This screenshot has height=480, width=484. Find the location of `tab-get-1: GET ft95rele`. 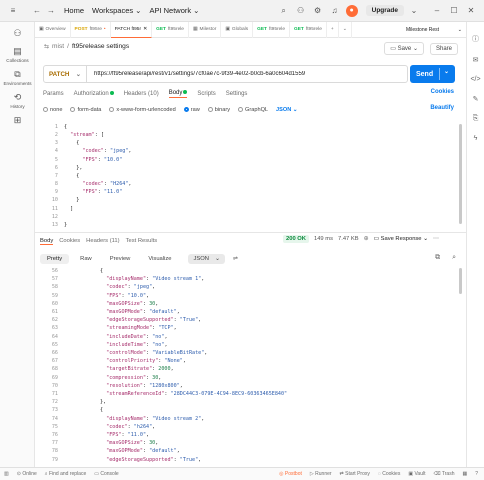

tab-get-1: GET ft95rele is located at coordinates (170, 29).